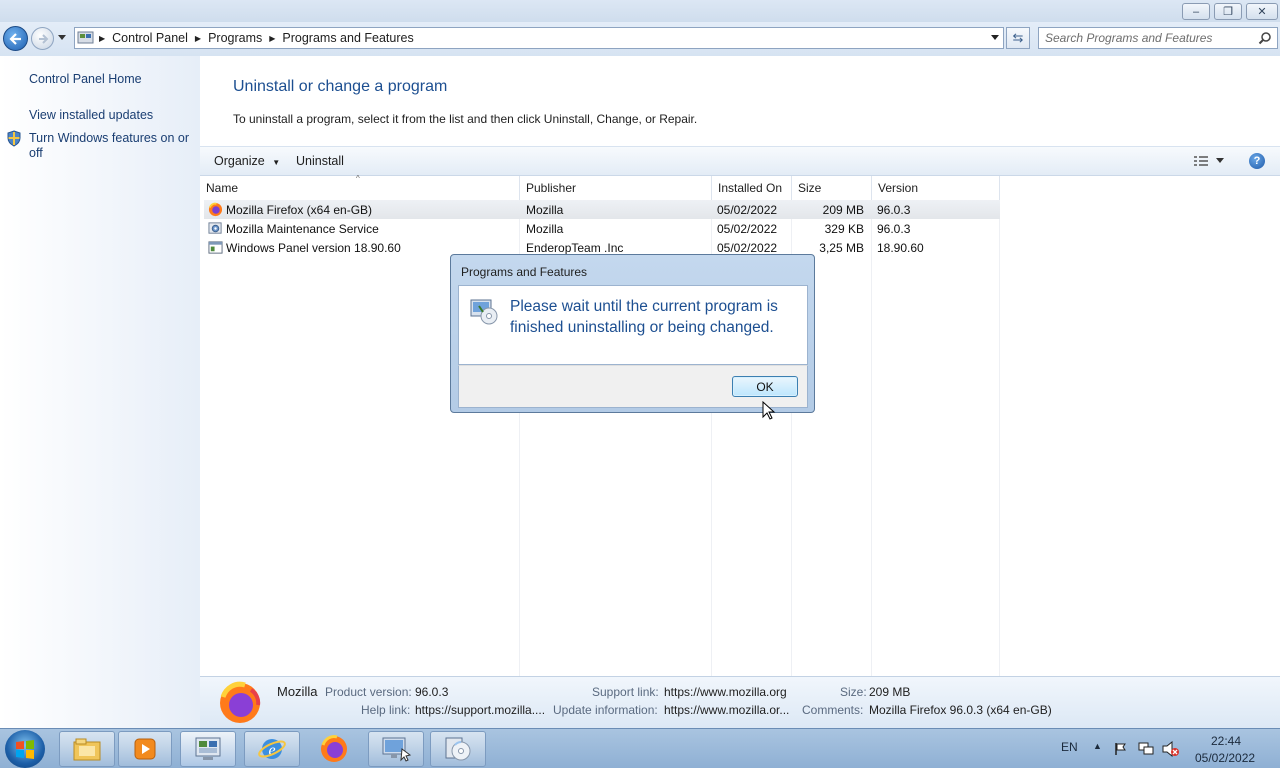 Image resolution: width=1280 pixels, height=768 pixels. Describe the element at coordinates (91, 115) in the screenshot. I see `view-installed-updates-link: View installed updates` at that location.